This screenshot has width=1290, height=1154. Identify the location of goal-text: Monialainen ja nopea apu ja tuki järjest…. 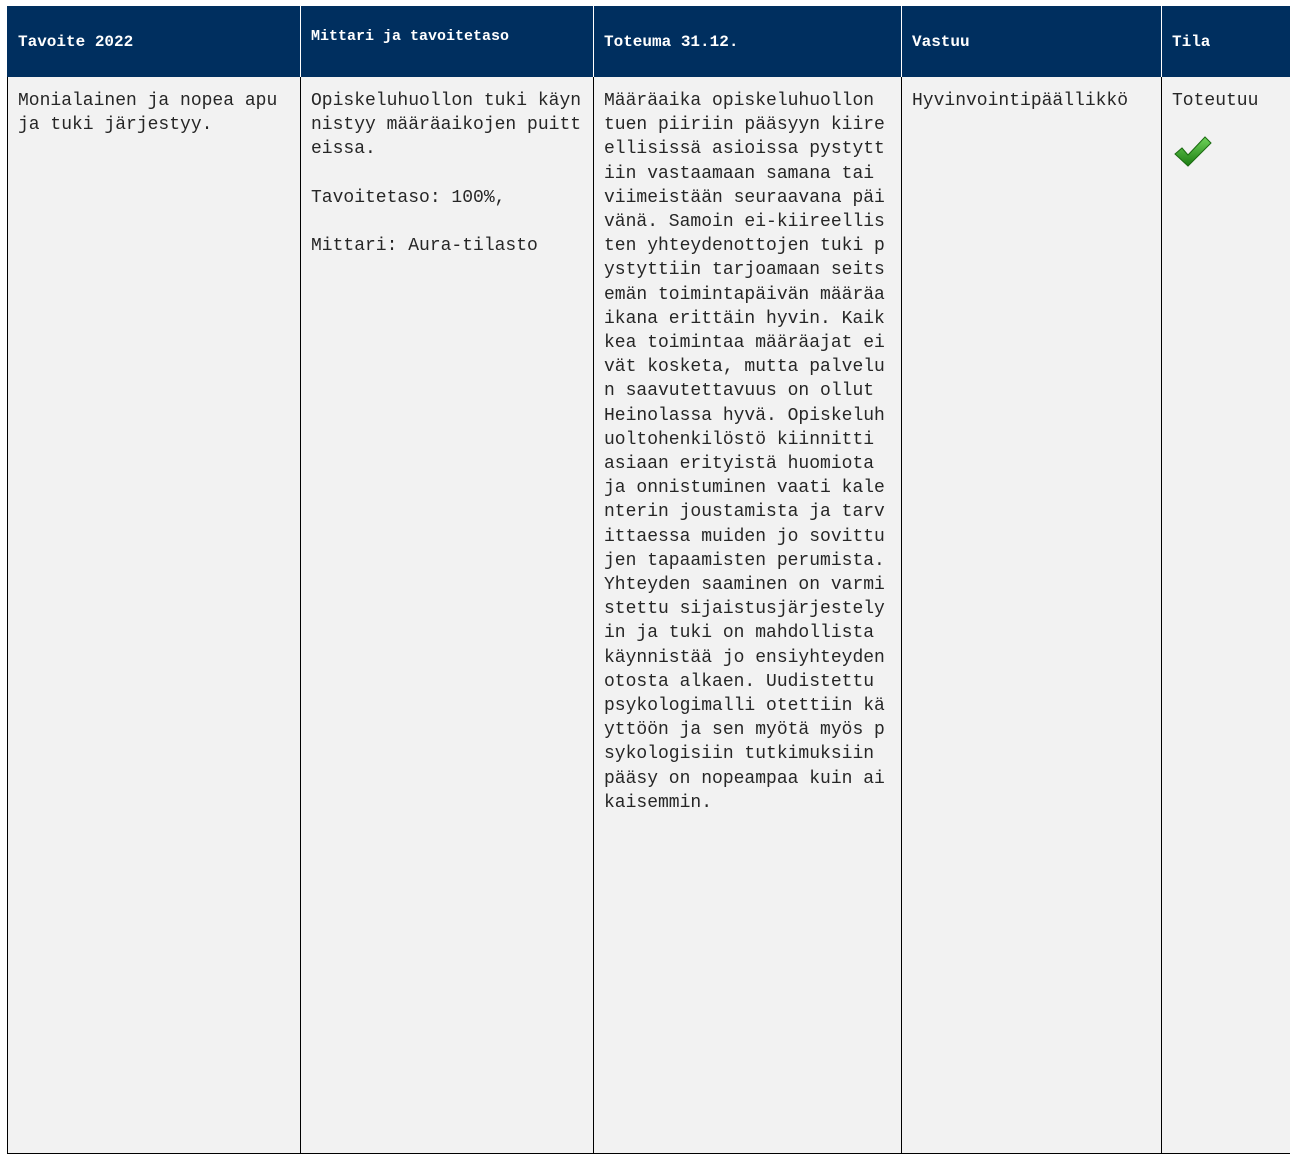
(154, 113).